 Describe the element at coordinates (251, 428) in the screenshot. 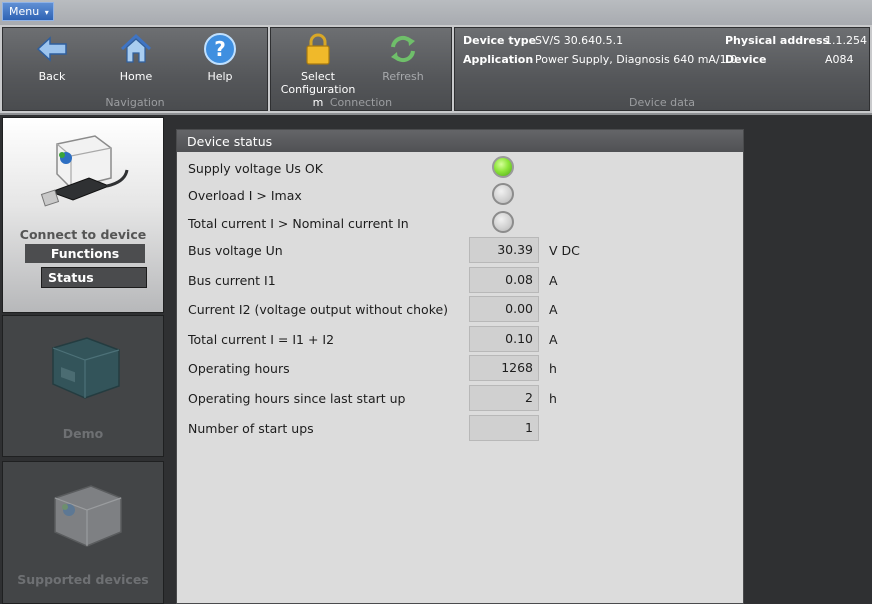

I see `measurement-label-start-ups: Number of start ups` at that location.